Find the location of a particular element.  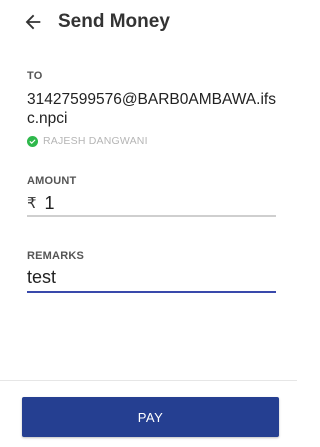

pay-button: PAY is located at coordinates (150, 417).